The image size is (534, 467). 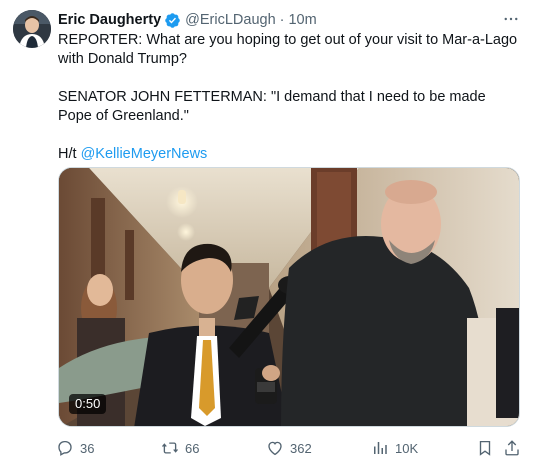 I want to click on bookmark-icon, so click(x=485, y=448).